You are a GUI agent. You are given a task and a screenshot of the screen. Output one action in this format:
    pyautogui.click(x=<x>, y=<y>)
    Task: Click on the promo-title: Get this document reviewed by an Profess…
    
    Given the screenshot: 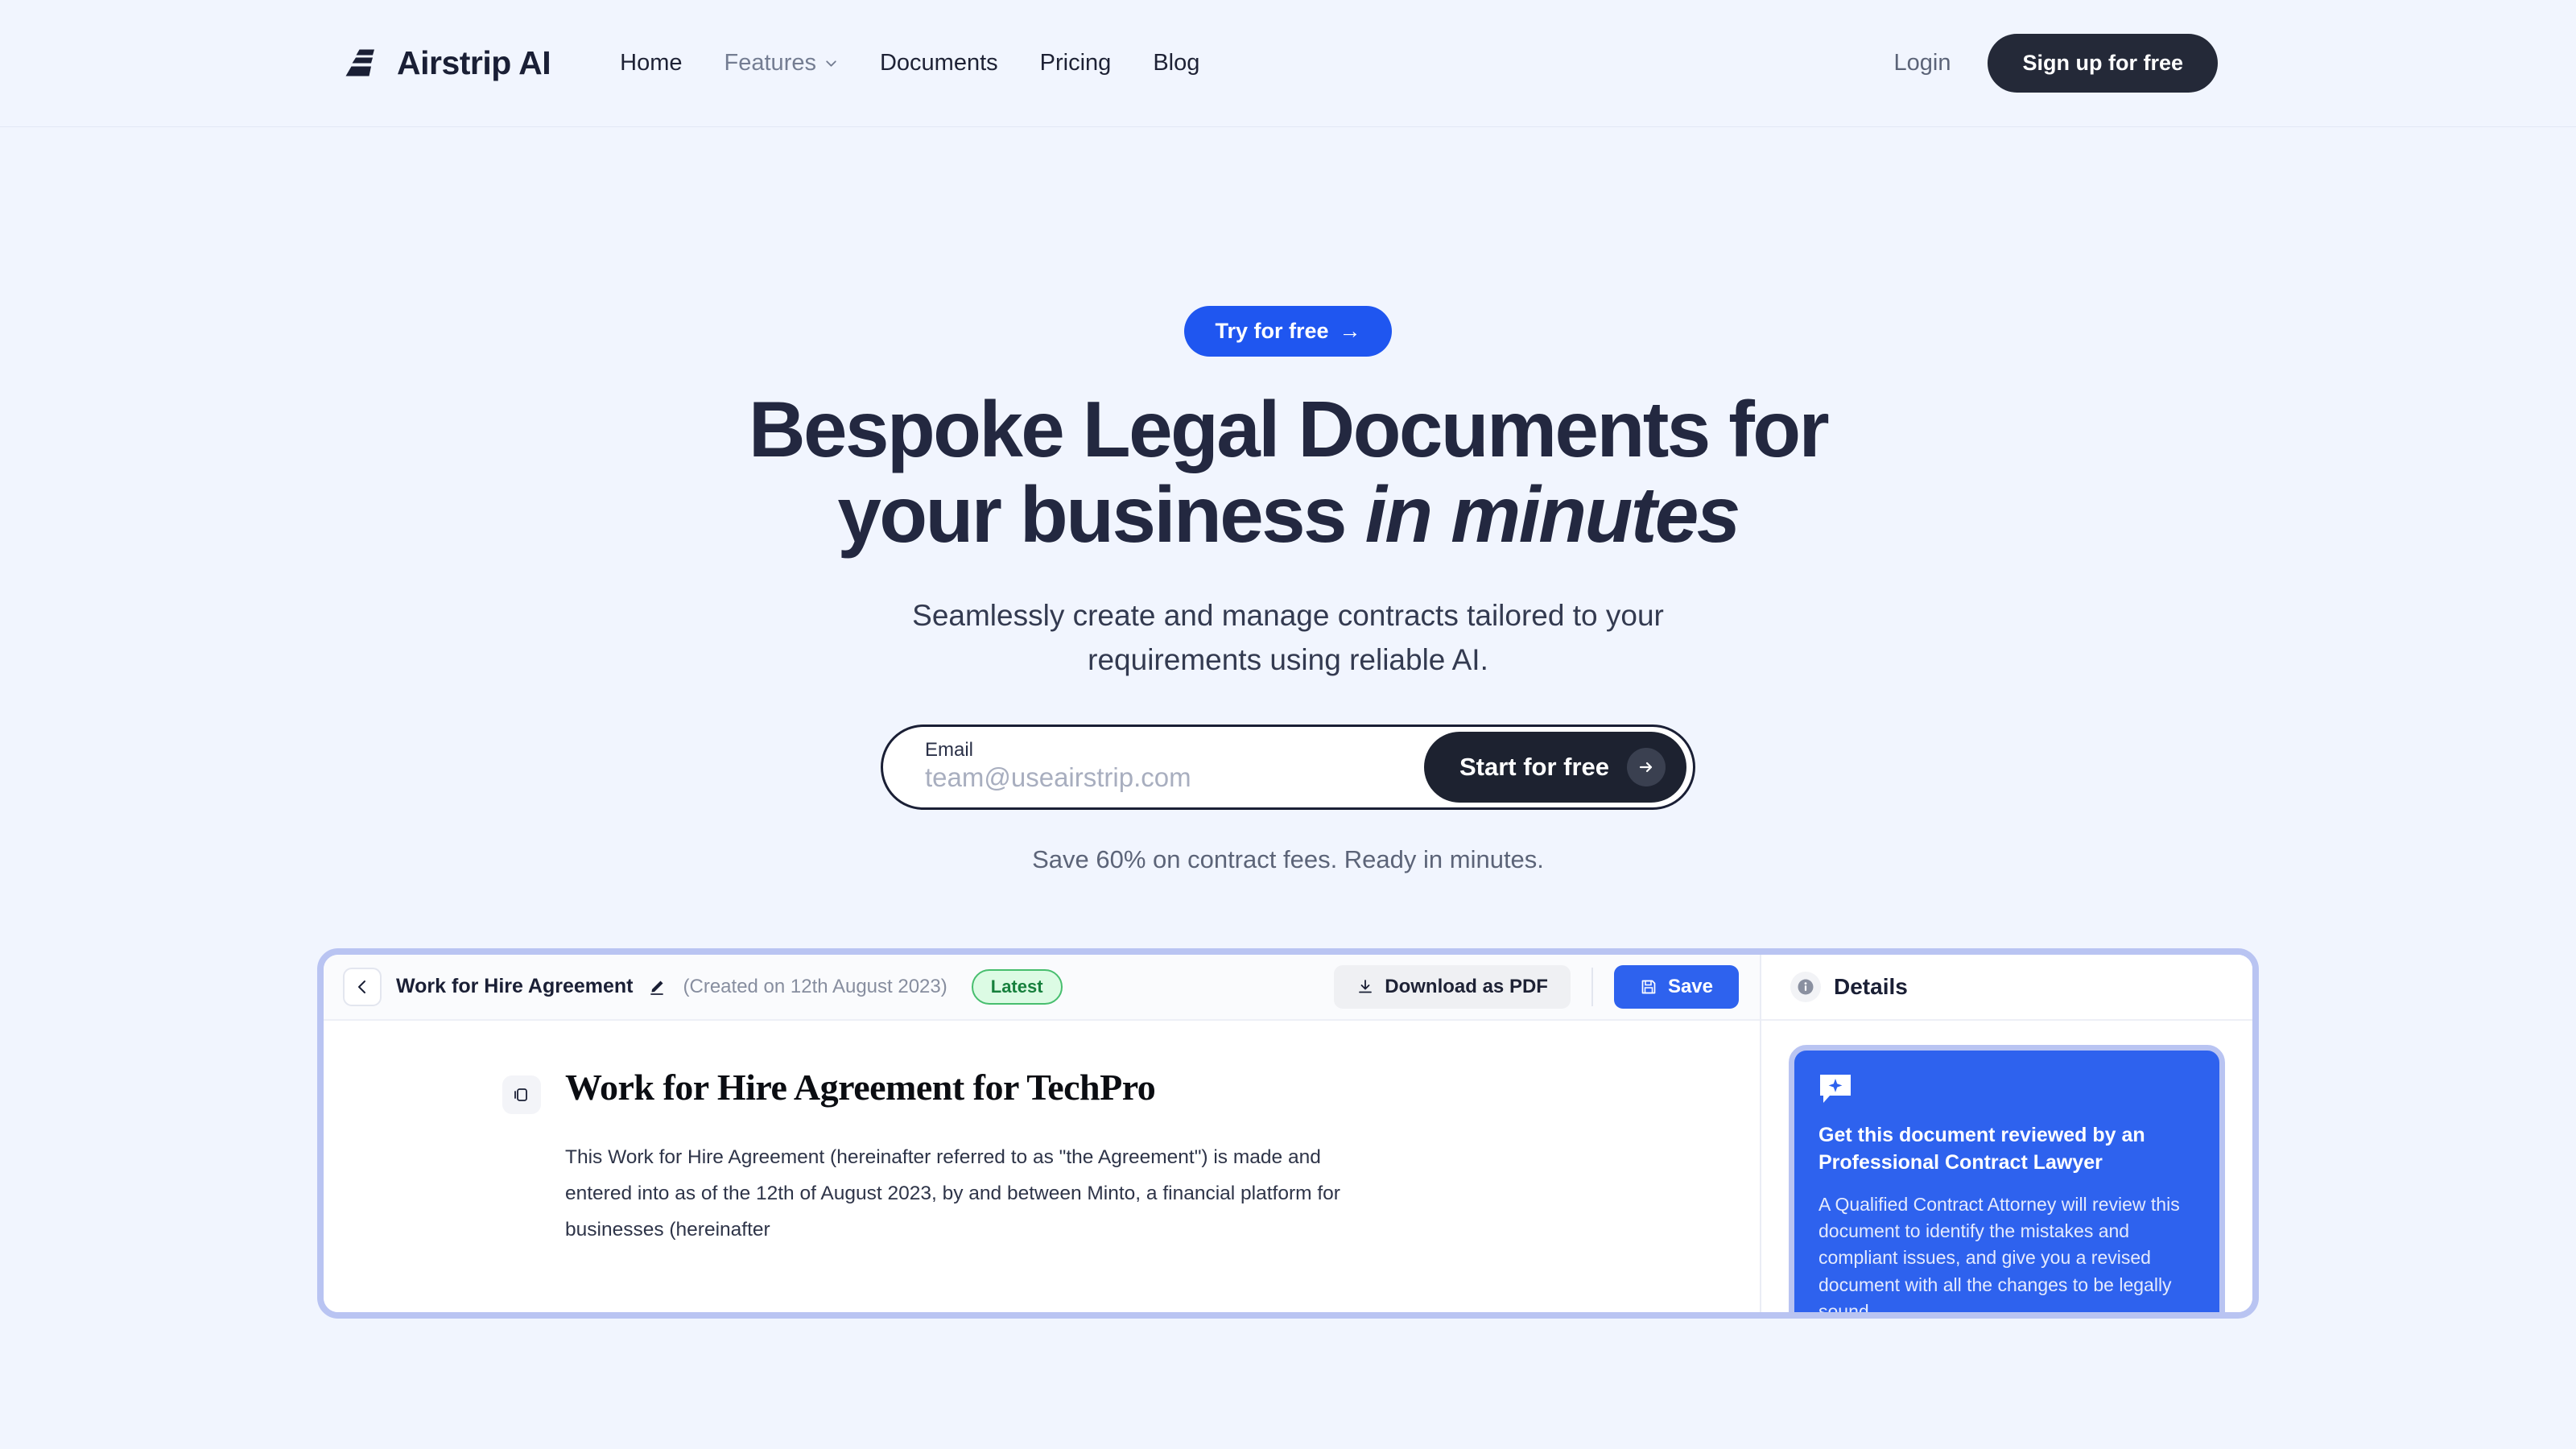 What is the action you would take?
    pyautogui.click(x=1981, y=1148)
    